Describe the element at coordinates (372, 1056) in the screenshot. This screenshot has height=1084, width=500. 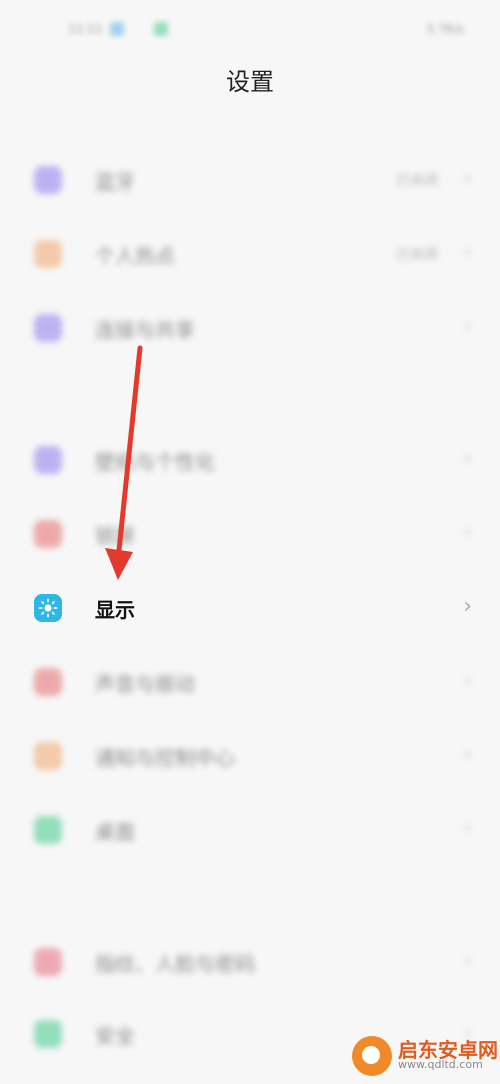
I see `watermark-logo-icon` at that location.